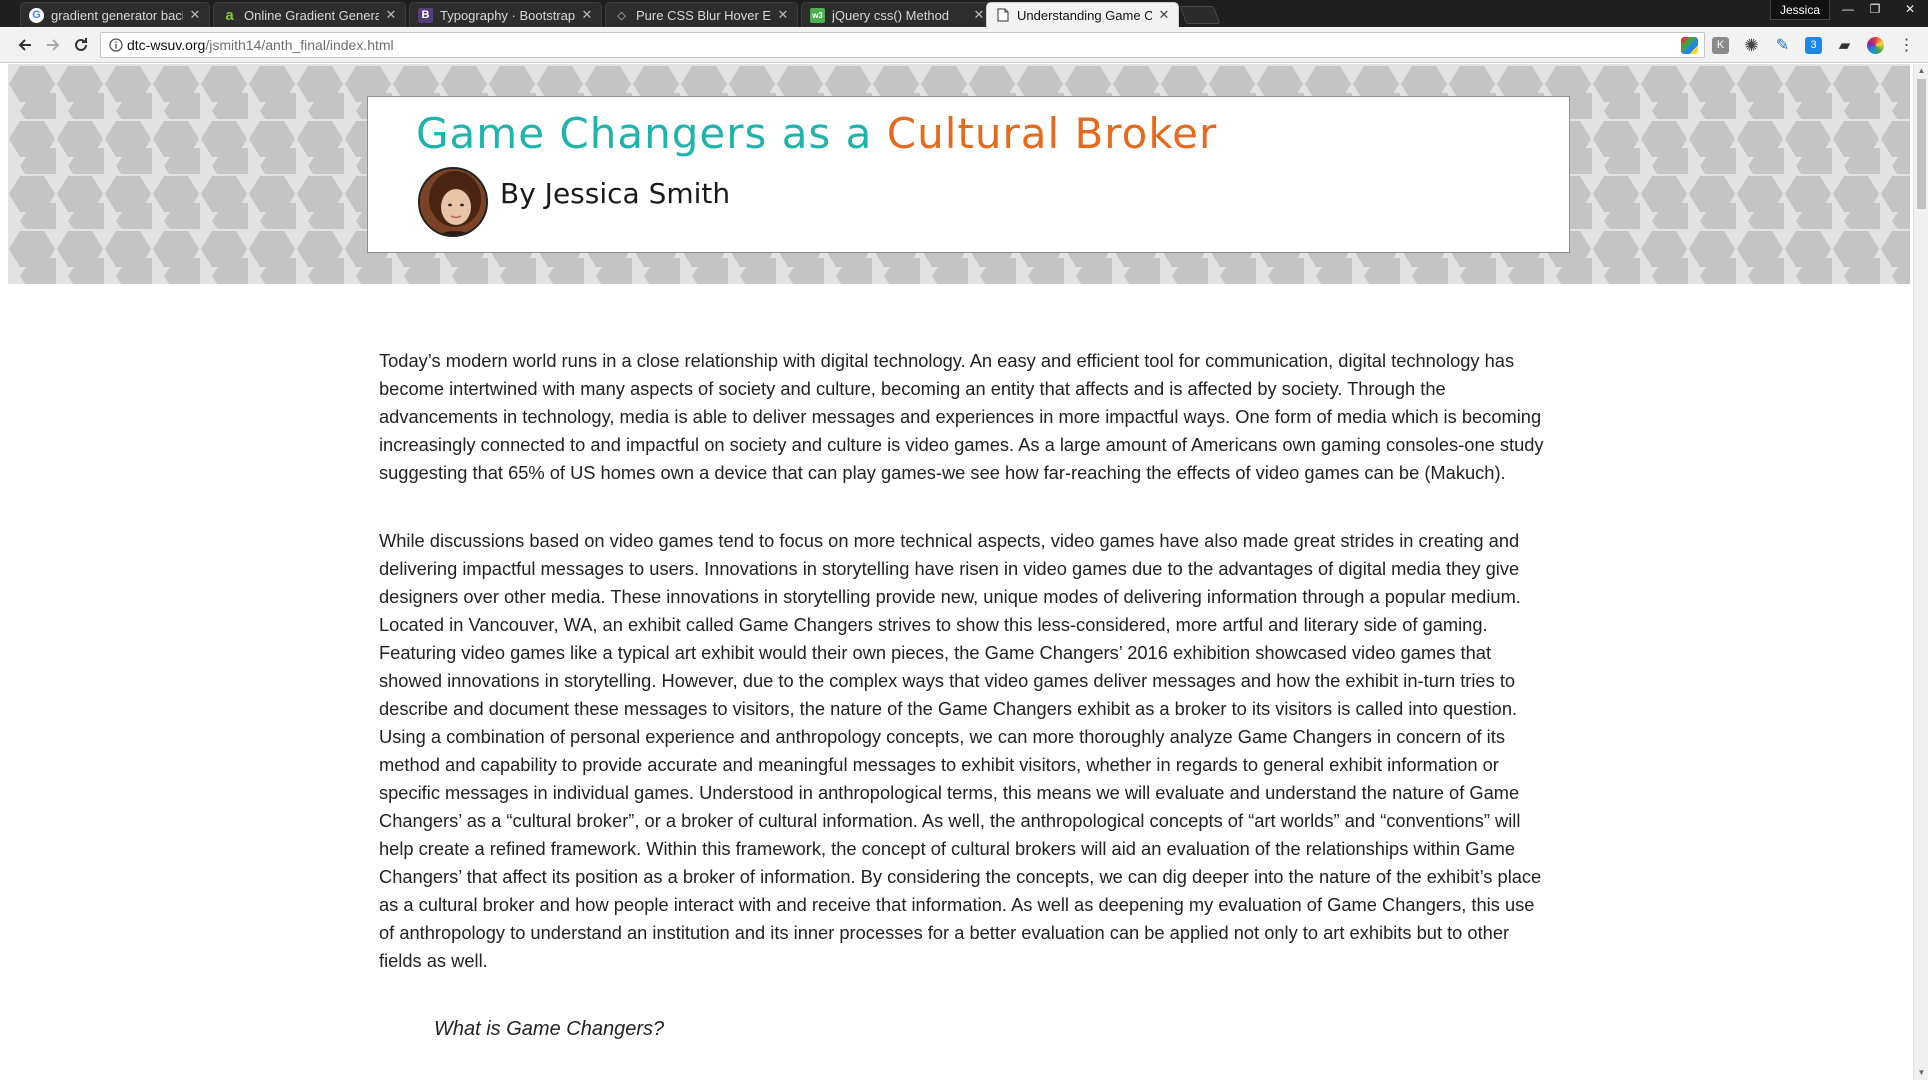 This screenshot has width=1928, height=1080. I want to click on extension-grid-icon, so click(1689, 45).